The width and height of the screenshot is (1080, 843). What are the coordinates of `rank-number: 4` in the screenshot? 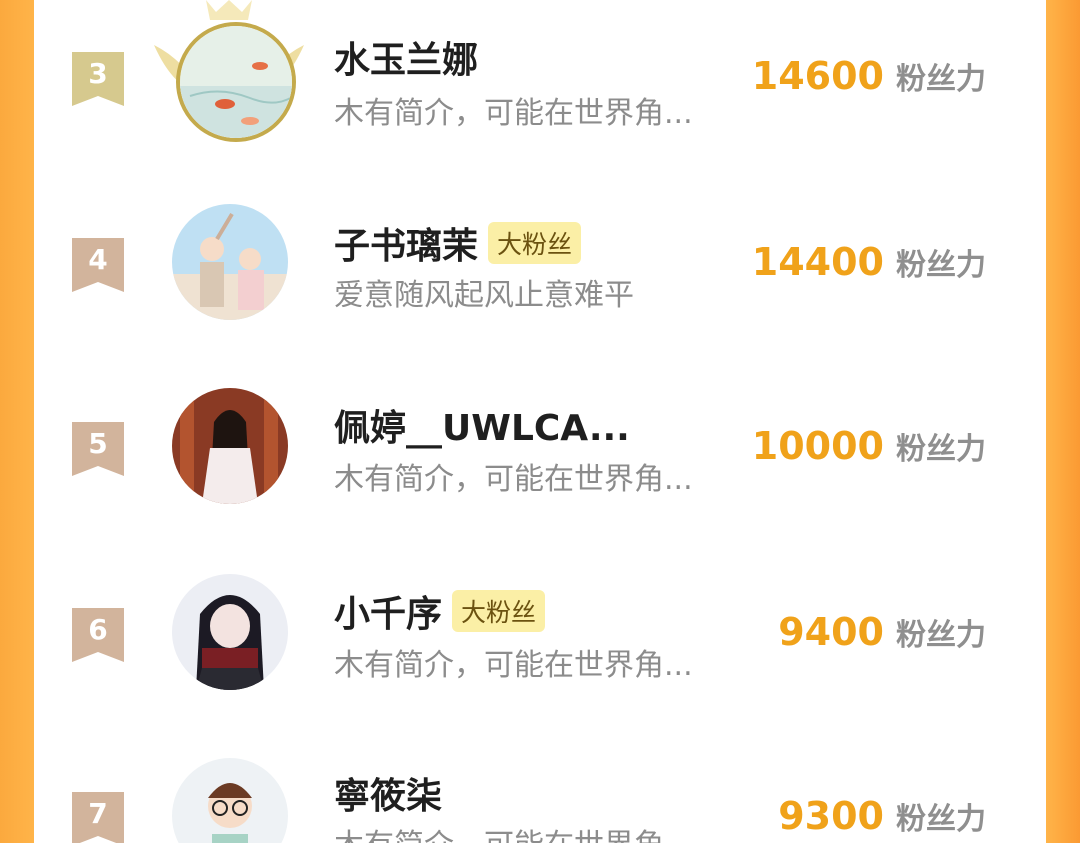 It's located at (98, 259).